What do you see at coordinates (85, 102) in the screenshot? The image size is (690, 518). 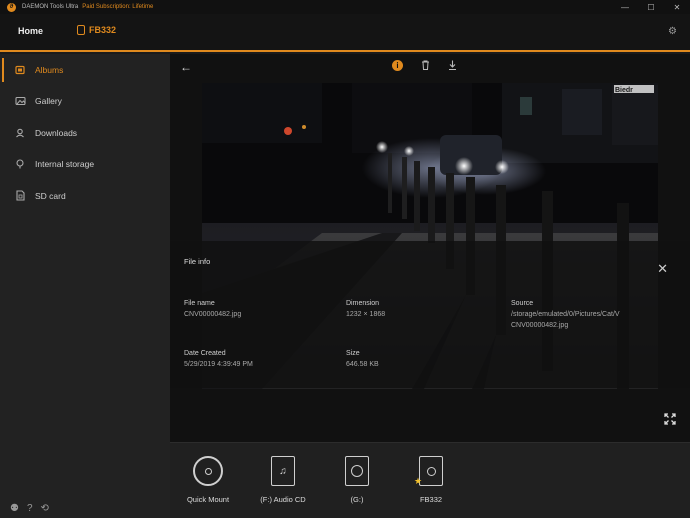 I see `sidebar-item-gallery: Gallery` at bounding box center [85, 102].